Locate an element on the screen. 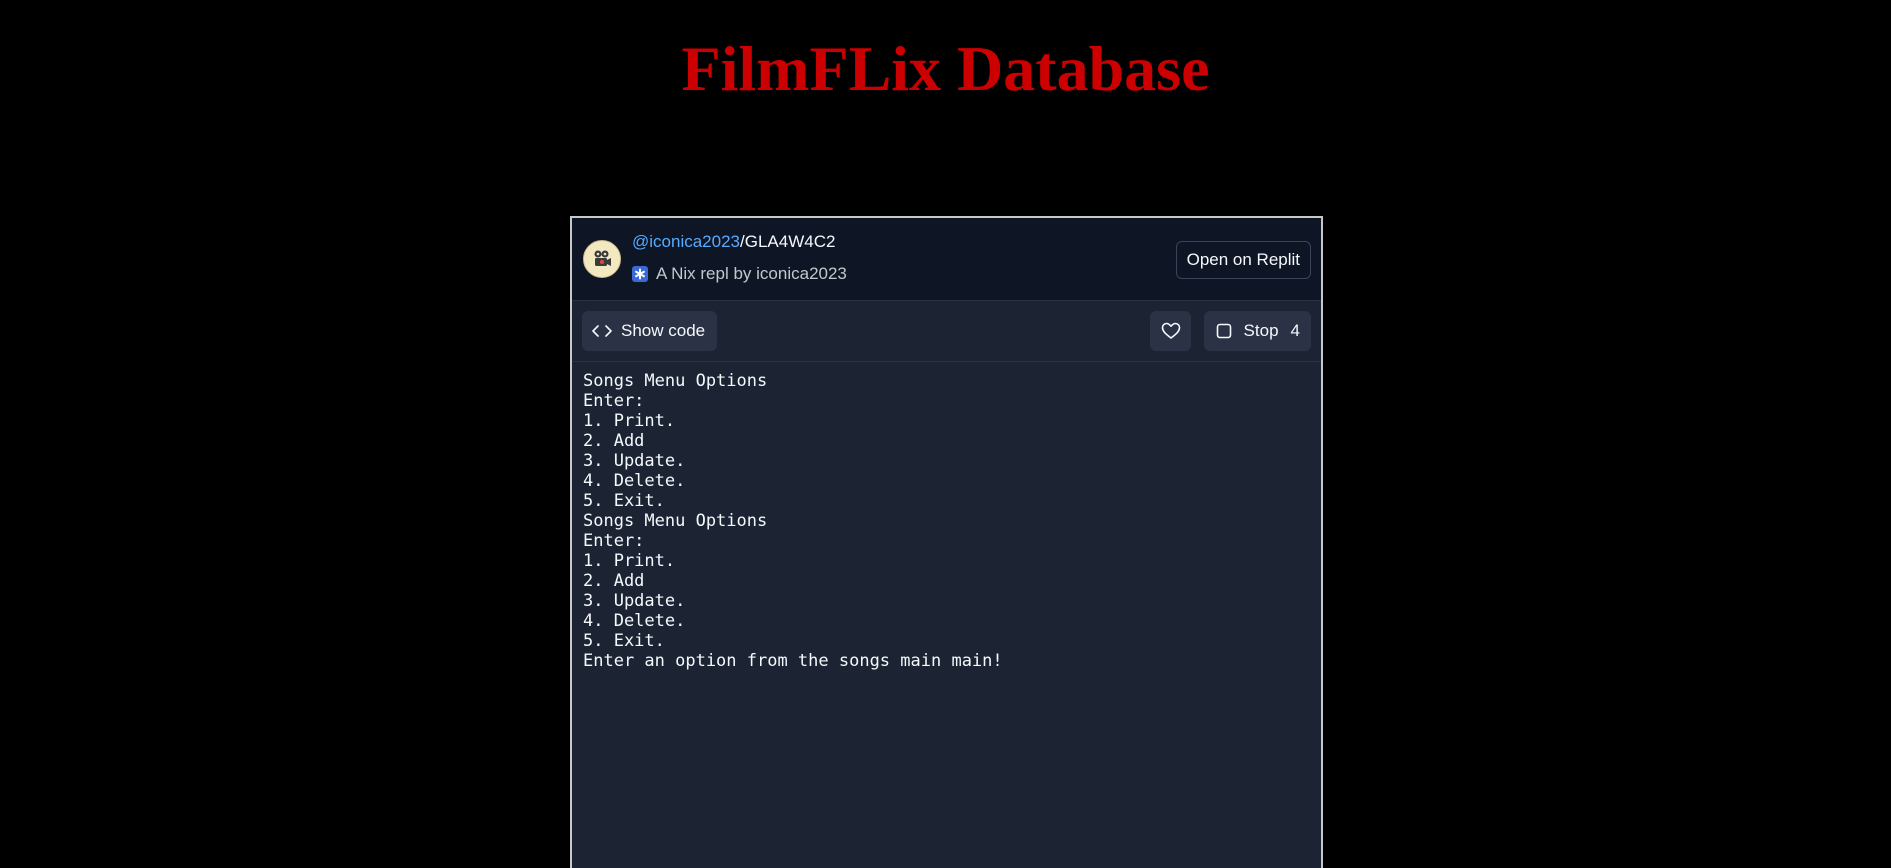 This screenshot has height=868, width=1891. nix-snowflake-icon is located at coordinates (640, 274).